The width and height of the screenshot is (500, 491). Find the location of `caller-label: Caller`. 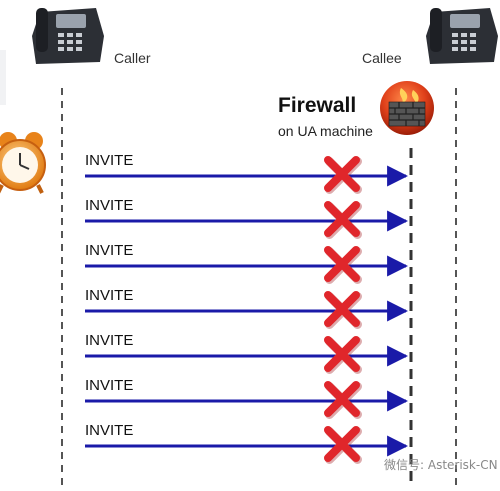

caller-label: Caller is located at coordinates (132, 58).